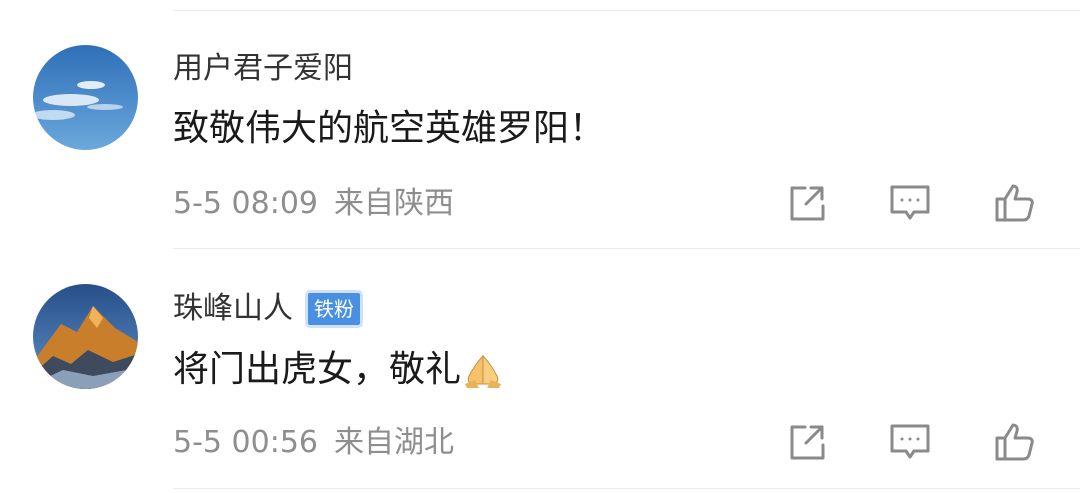 The width and height of the screenshot is (1080, 493). What do you see at coordinates (245, 203) in the screenshot?
I see `comment-time: 5-5 08:09` at bounding box center [245, 203].